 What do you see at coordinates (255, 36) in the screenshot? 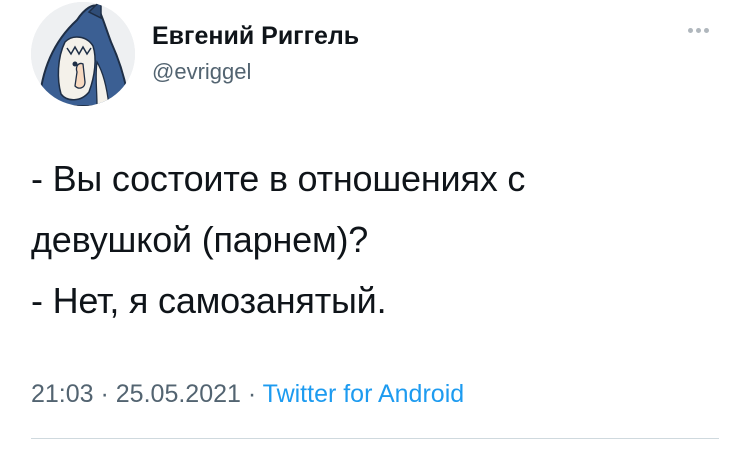
I see `author-name: Евгений Риггель` at bounding box center [255, 36].